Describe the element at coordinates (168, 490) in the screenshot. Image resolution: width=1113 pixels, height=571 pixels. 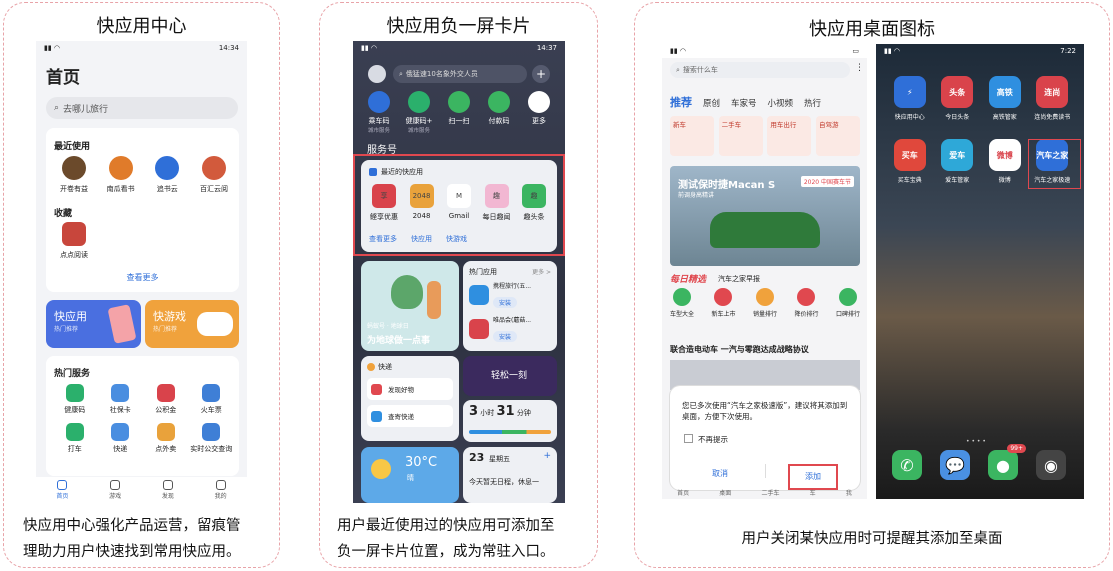
I see `nav-item: 发现` at that location.